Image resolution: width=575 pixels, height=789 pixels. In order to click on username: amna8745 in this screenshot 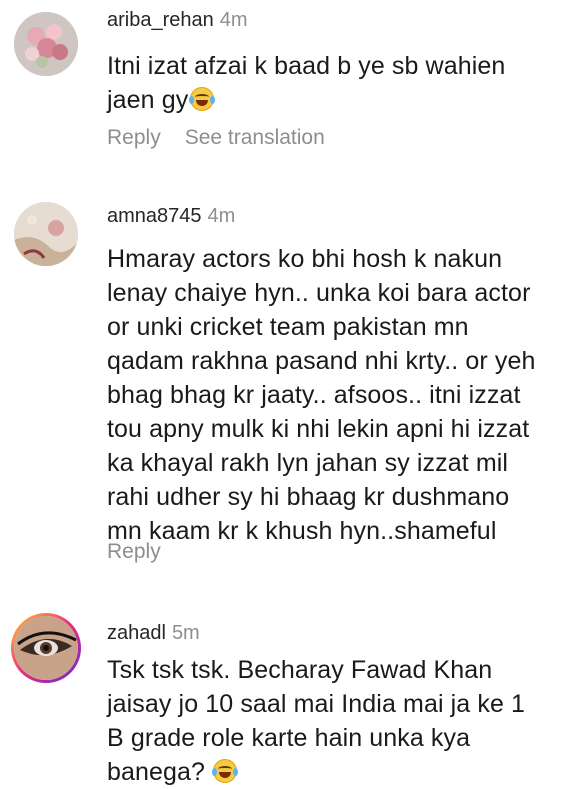, I will do `click(154, 216)`.